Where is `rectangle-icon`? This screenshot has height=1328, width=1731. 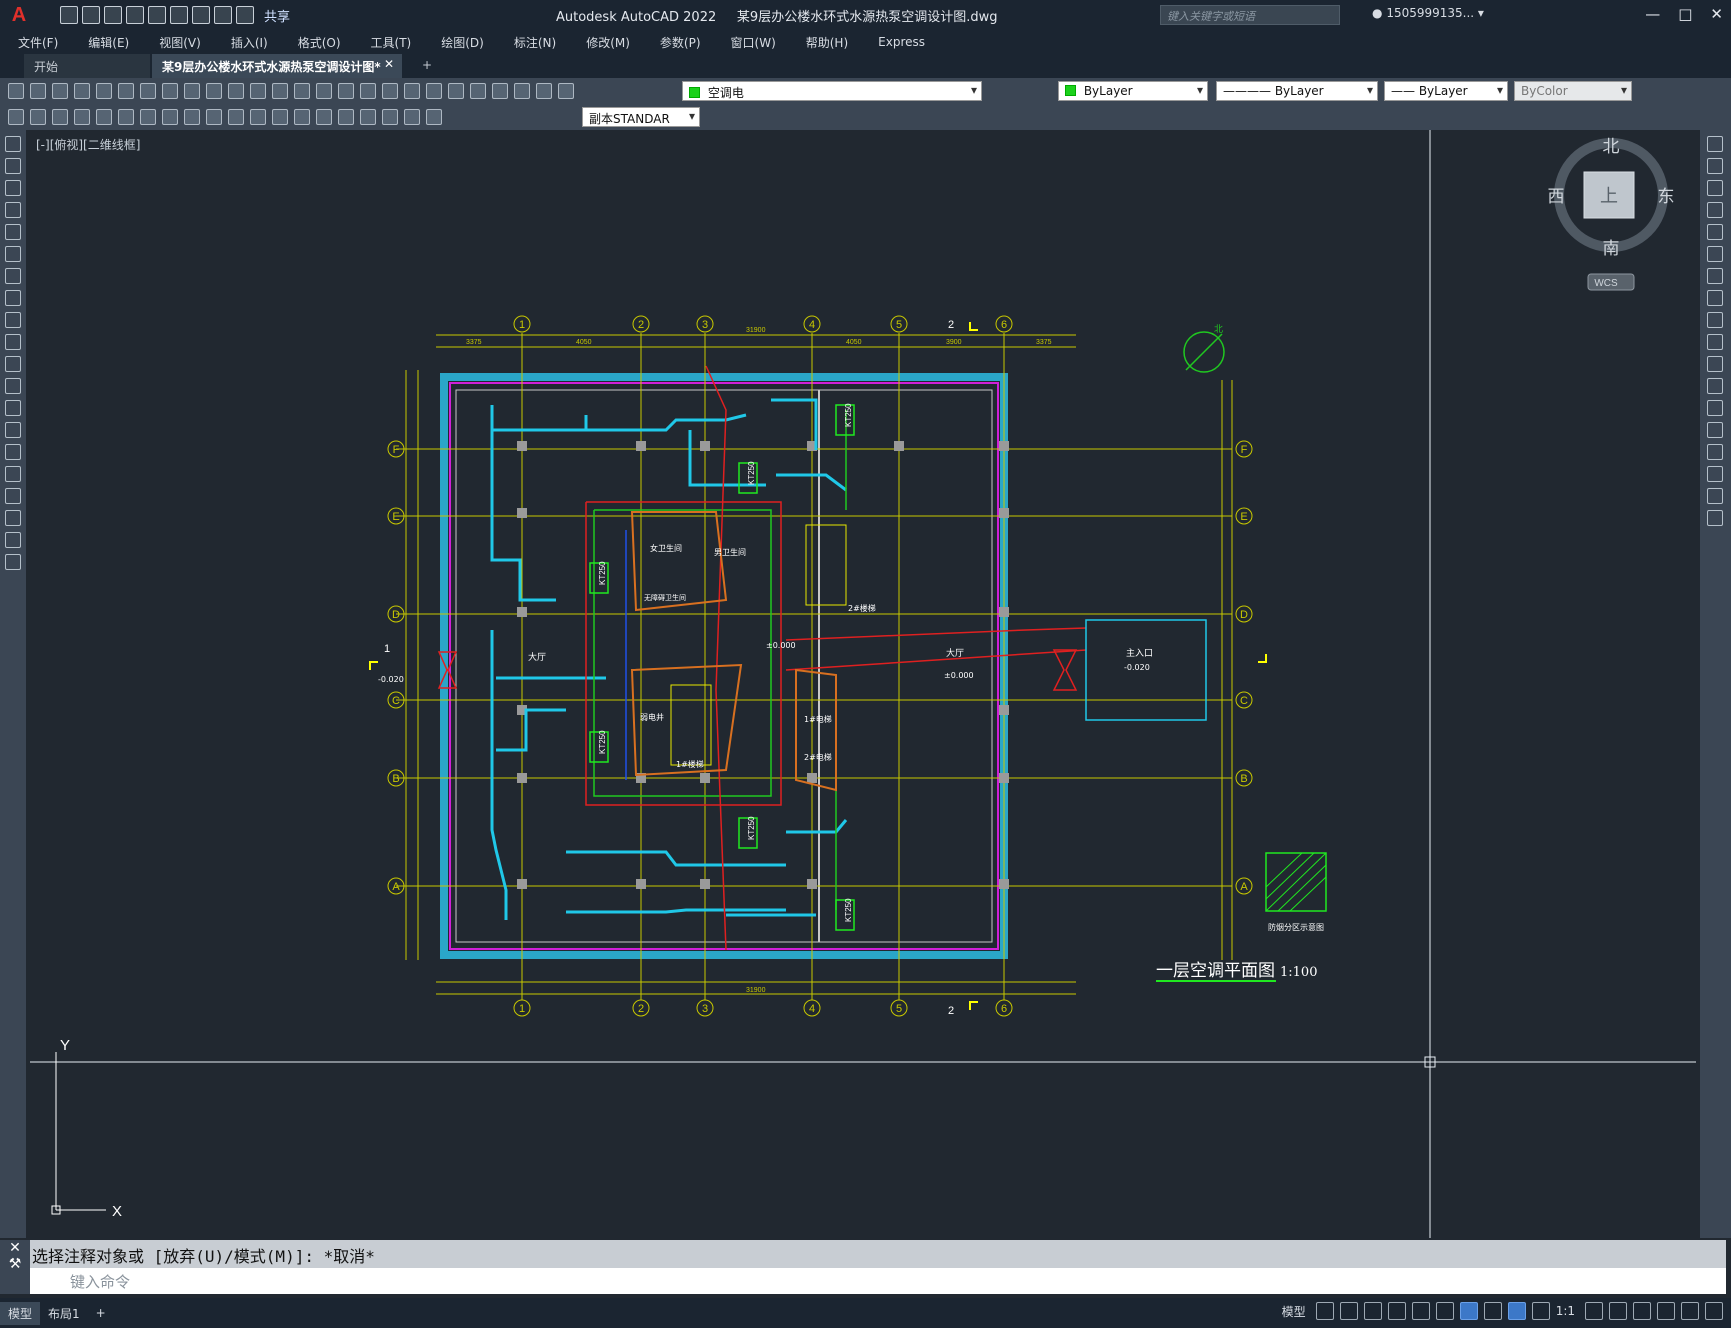
rectangle-icon is located at coordinates (13, 232).